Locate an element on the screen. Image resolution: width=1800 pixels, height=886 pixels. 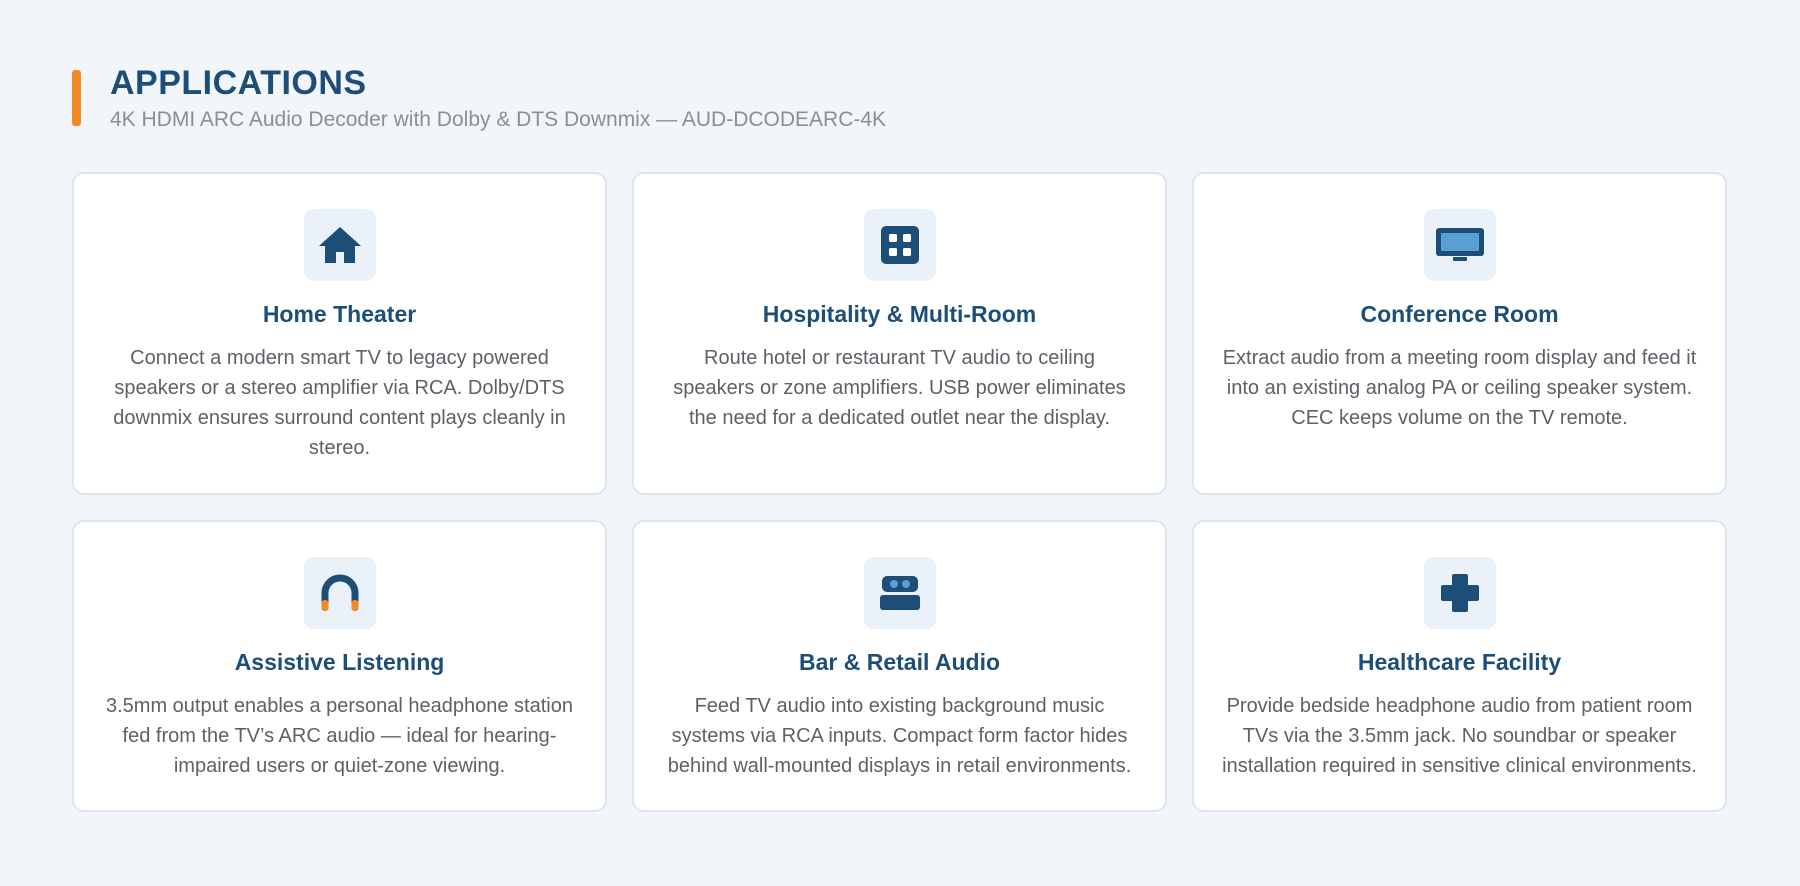
house-icon is located at coordinates (339, 245).